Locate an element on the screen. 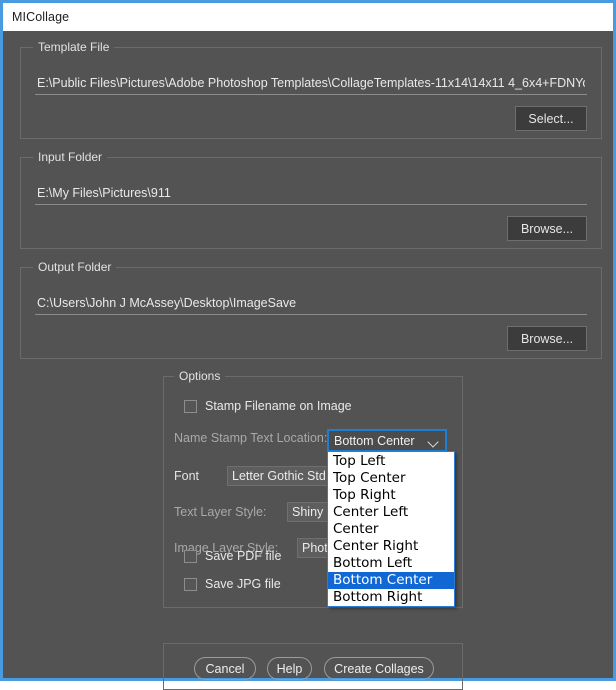 The image size is (616, 690). name-stamp-location-label: Name Stamp Text Location: is located at coordinates (251, 438).